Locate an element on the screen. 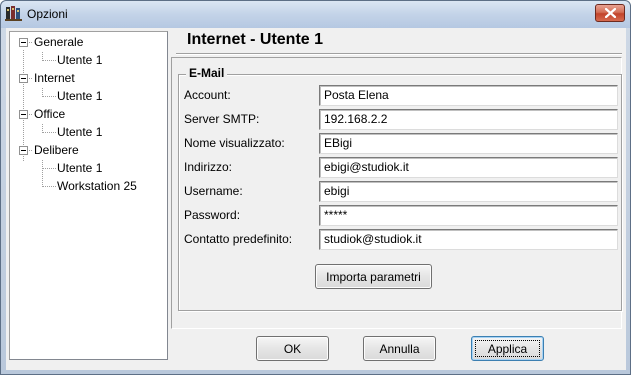  close-button is located at coordinates (610, 13).